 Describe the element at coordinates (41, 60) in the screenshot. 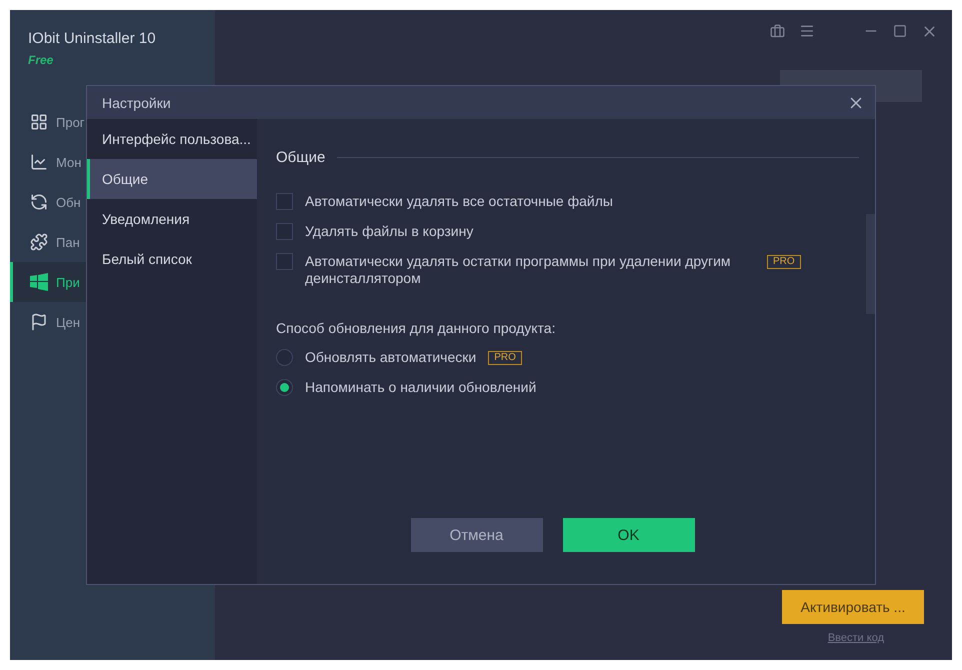

I see `edition-label: Free` at that location.